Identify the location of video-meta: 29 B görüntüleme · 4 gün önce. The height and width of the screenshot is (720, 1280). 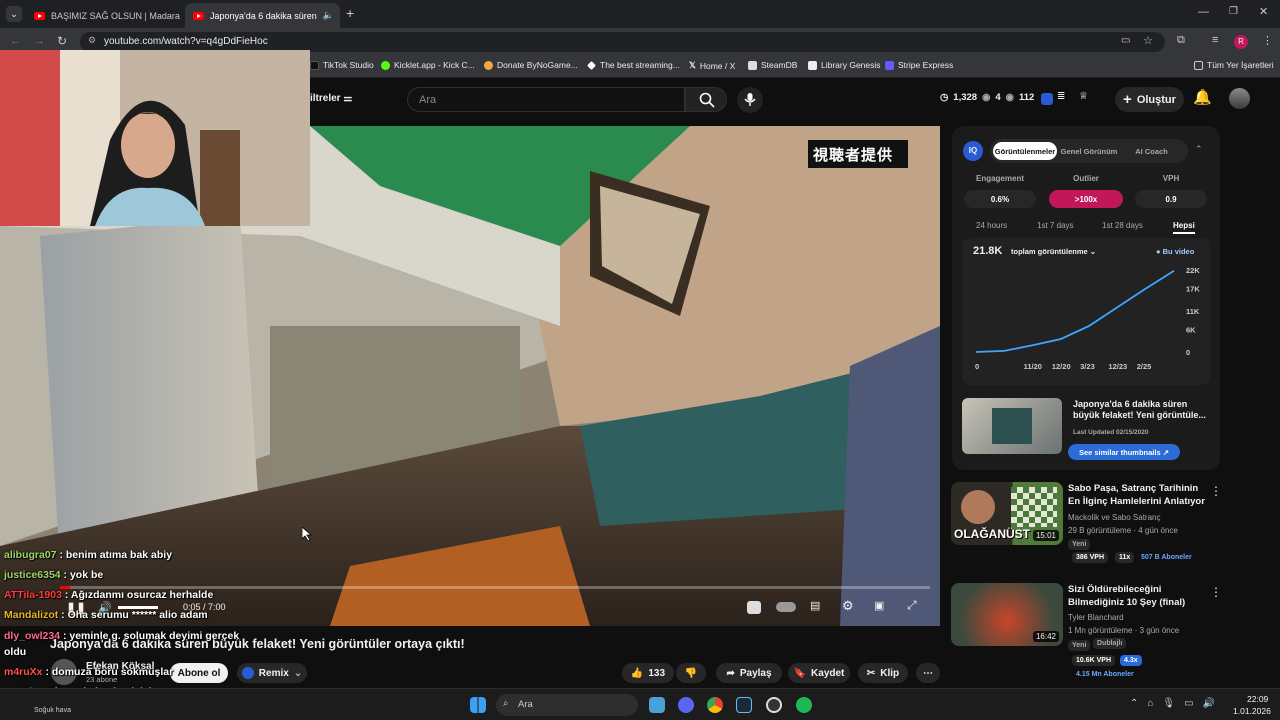
(1123, 530).